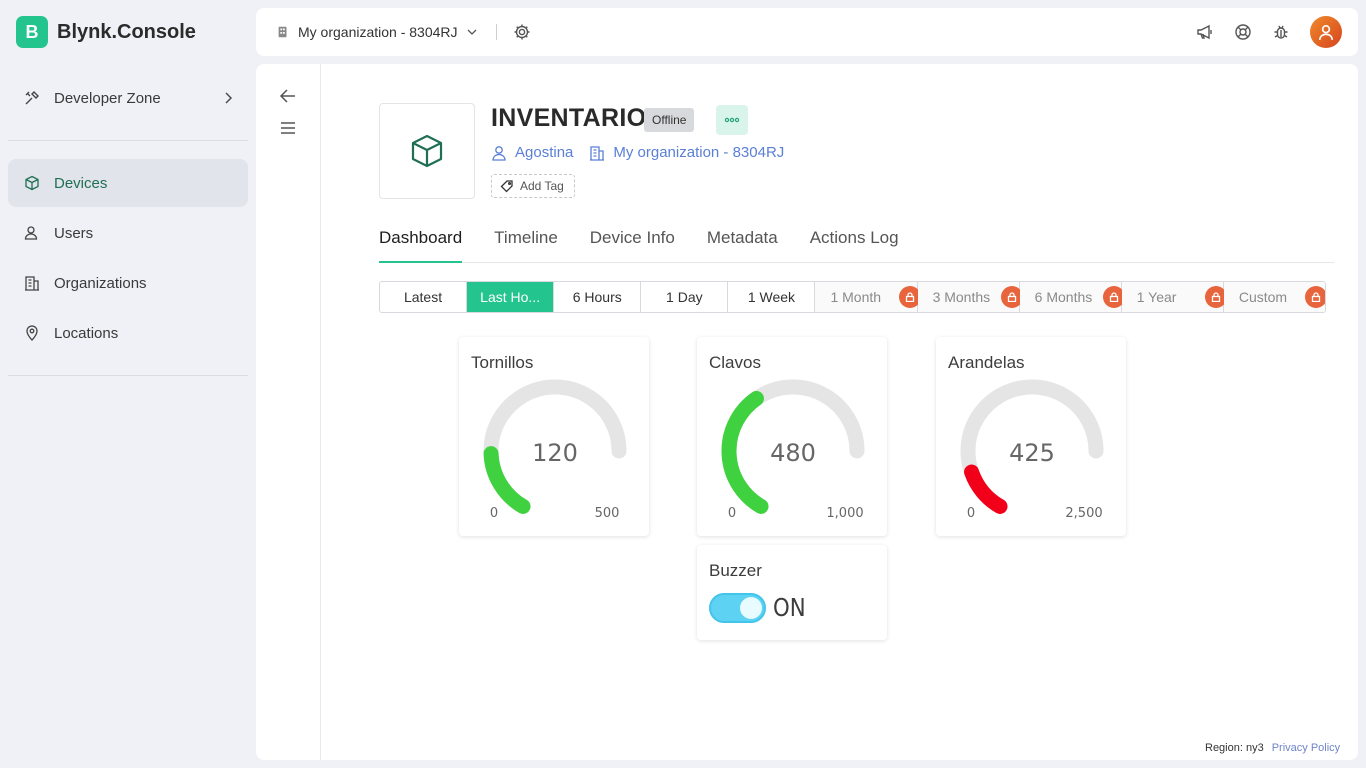  I want to click on pin-icon, so click(32, 333).